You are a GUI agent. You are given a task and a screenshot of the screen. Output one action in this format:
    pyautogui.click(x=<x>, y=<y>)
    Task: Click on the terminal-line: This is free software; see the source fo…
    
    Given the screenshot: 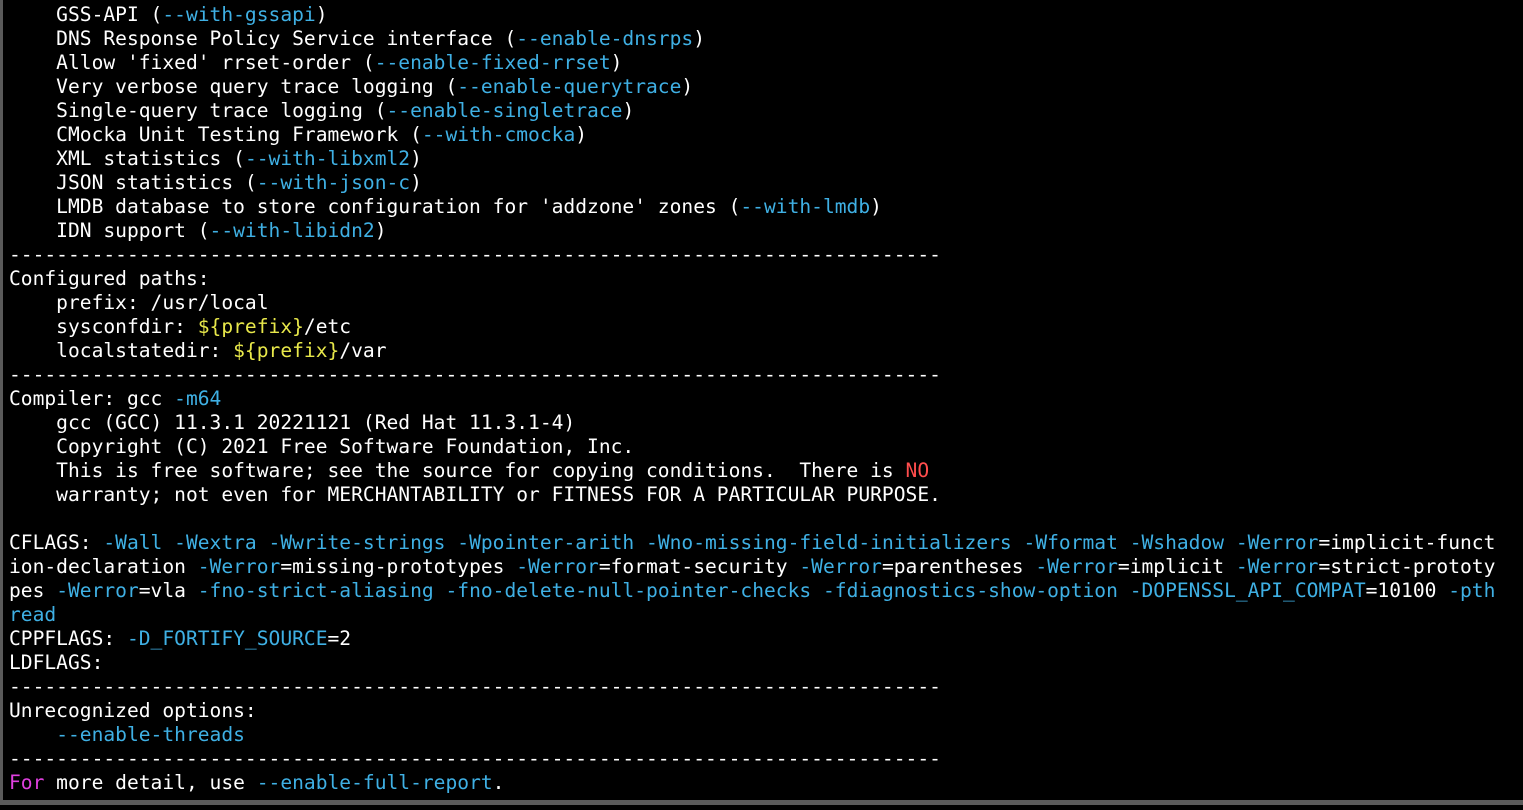 What is the action you would take?
    pyautogui.click(x=766, y=471)
    